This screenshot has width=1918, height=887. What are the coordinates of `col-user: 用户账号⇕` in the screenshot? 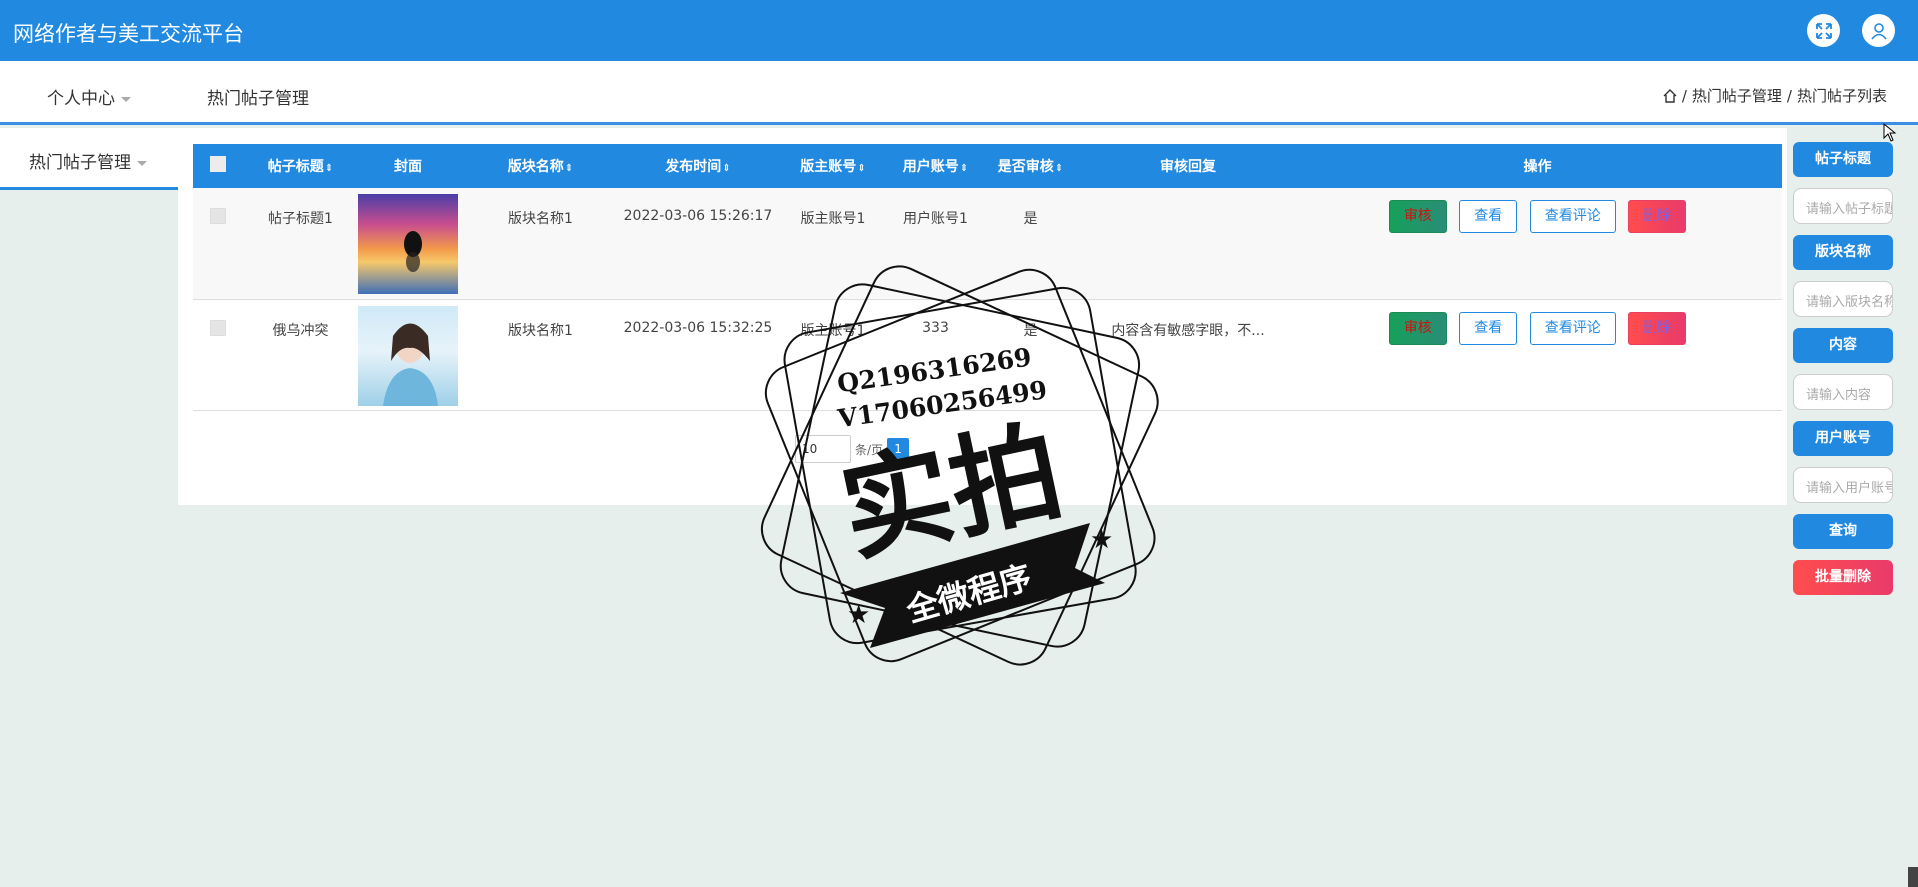 It's located at (935, 166).